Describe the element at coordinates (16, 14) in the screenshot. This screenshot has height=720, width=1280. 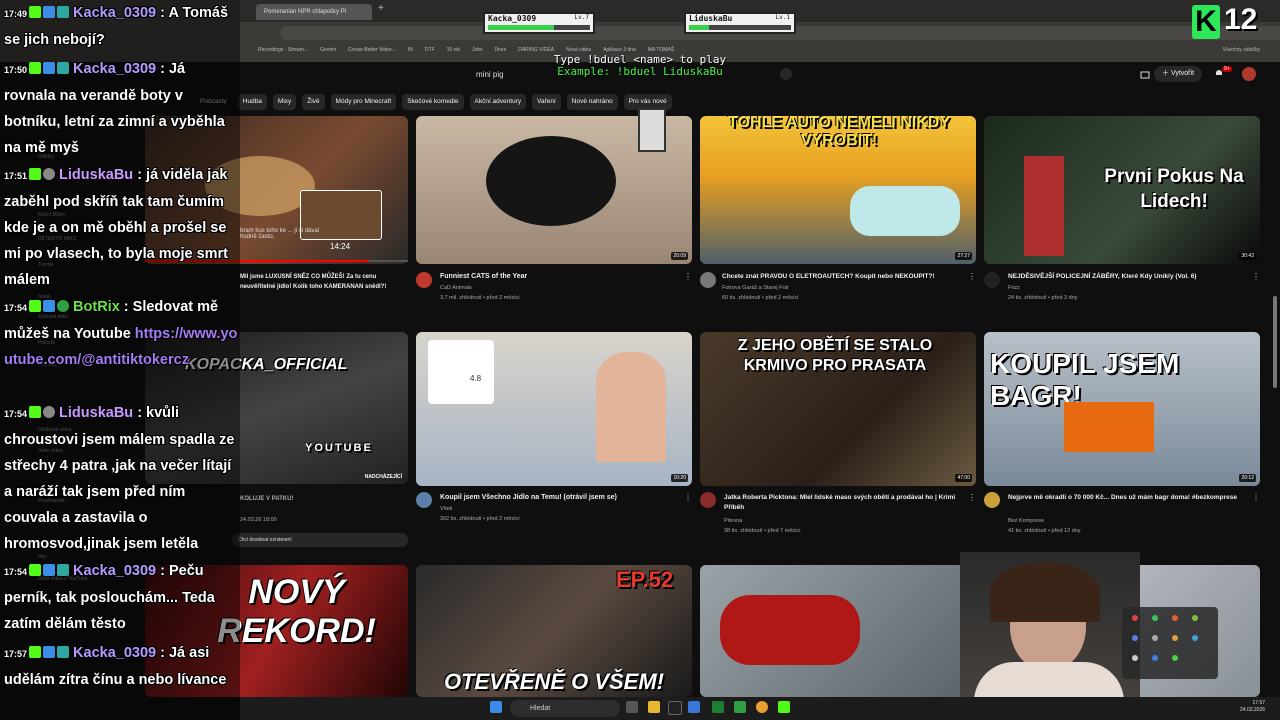
I see `chat-time: 17:49` at that location.